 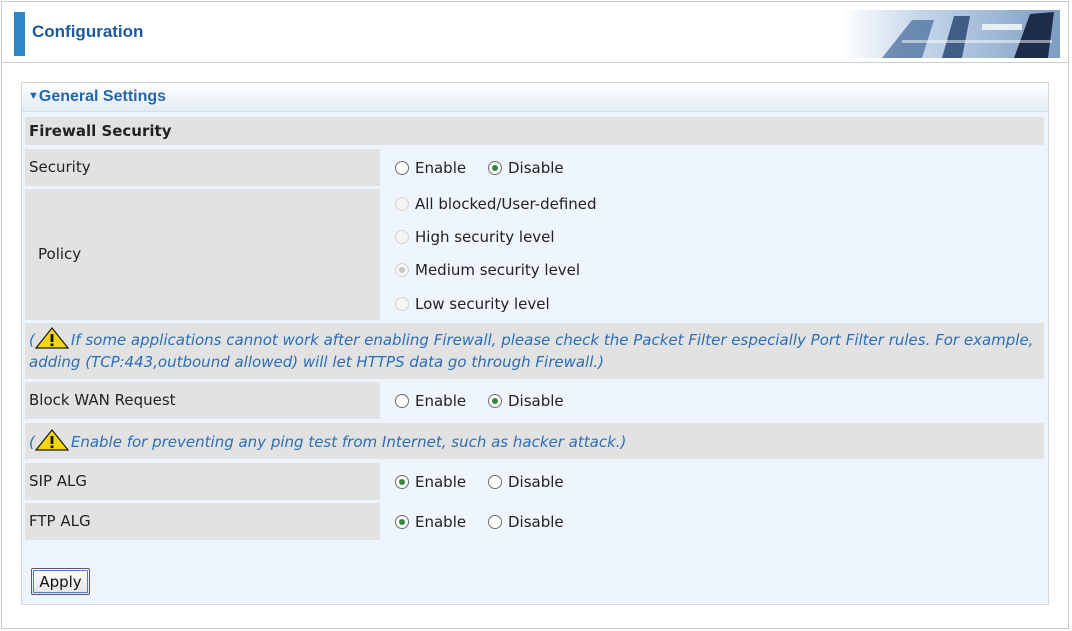 I want to click on section-title: Firewall Security, so click(x=100, y=131).